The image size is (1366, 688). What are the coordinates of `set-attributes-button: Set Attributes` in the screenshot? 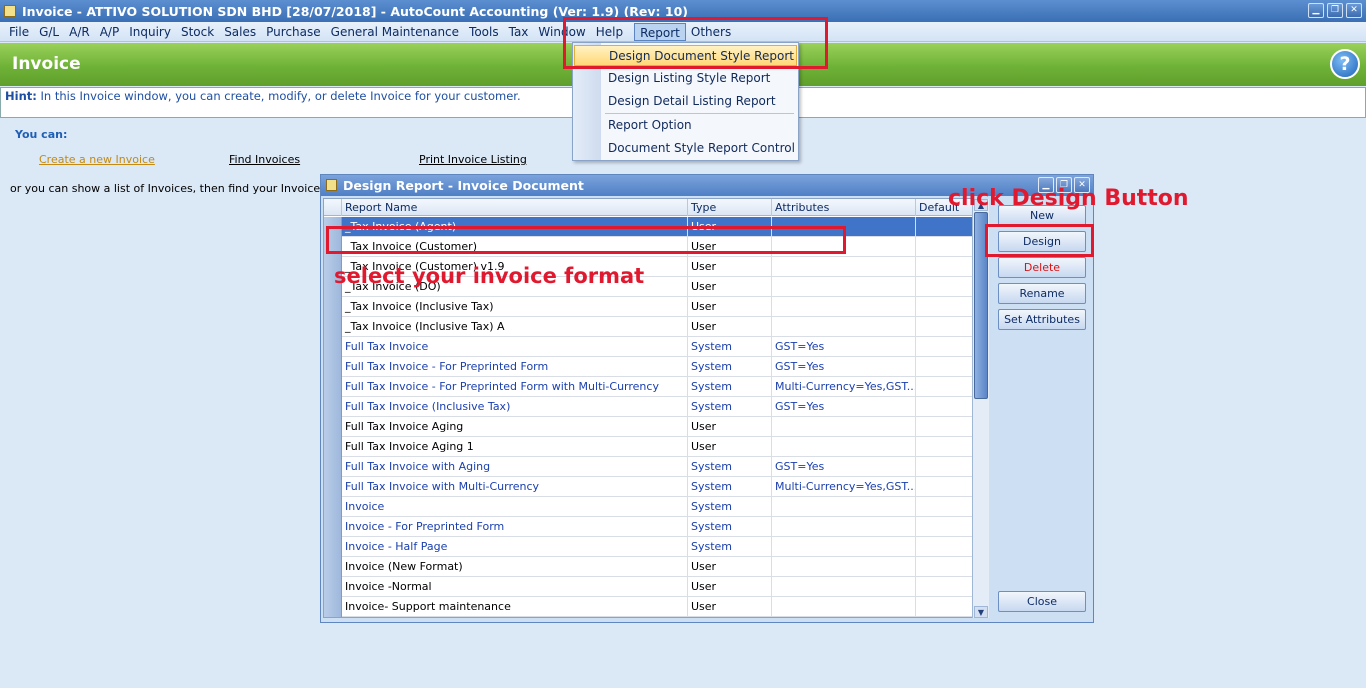 It's located at (1042, 319).